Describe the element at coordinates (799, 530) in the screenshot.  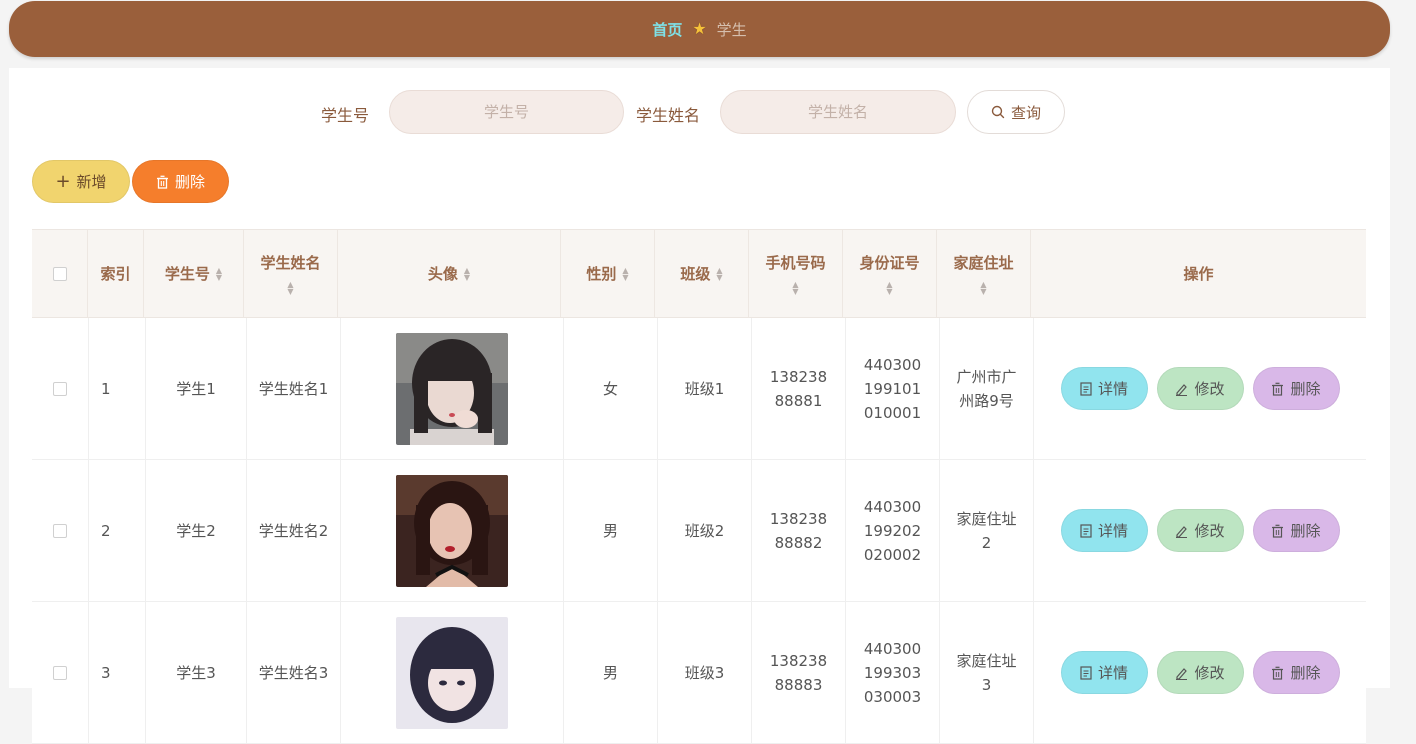
I see `cell-phone: 13823888882` at that location.